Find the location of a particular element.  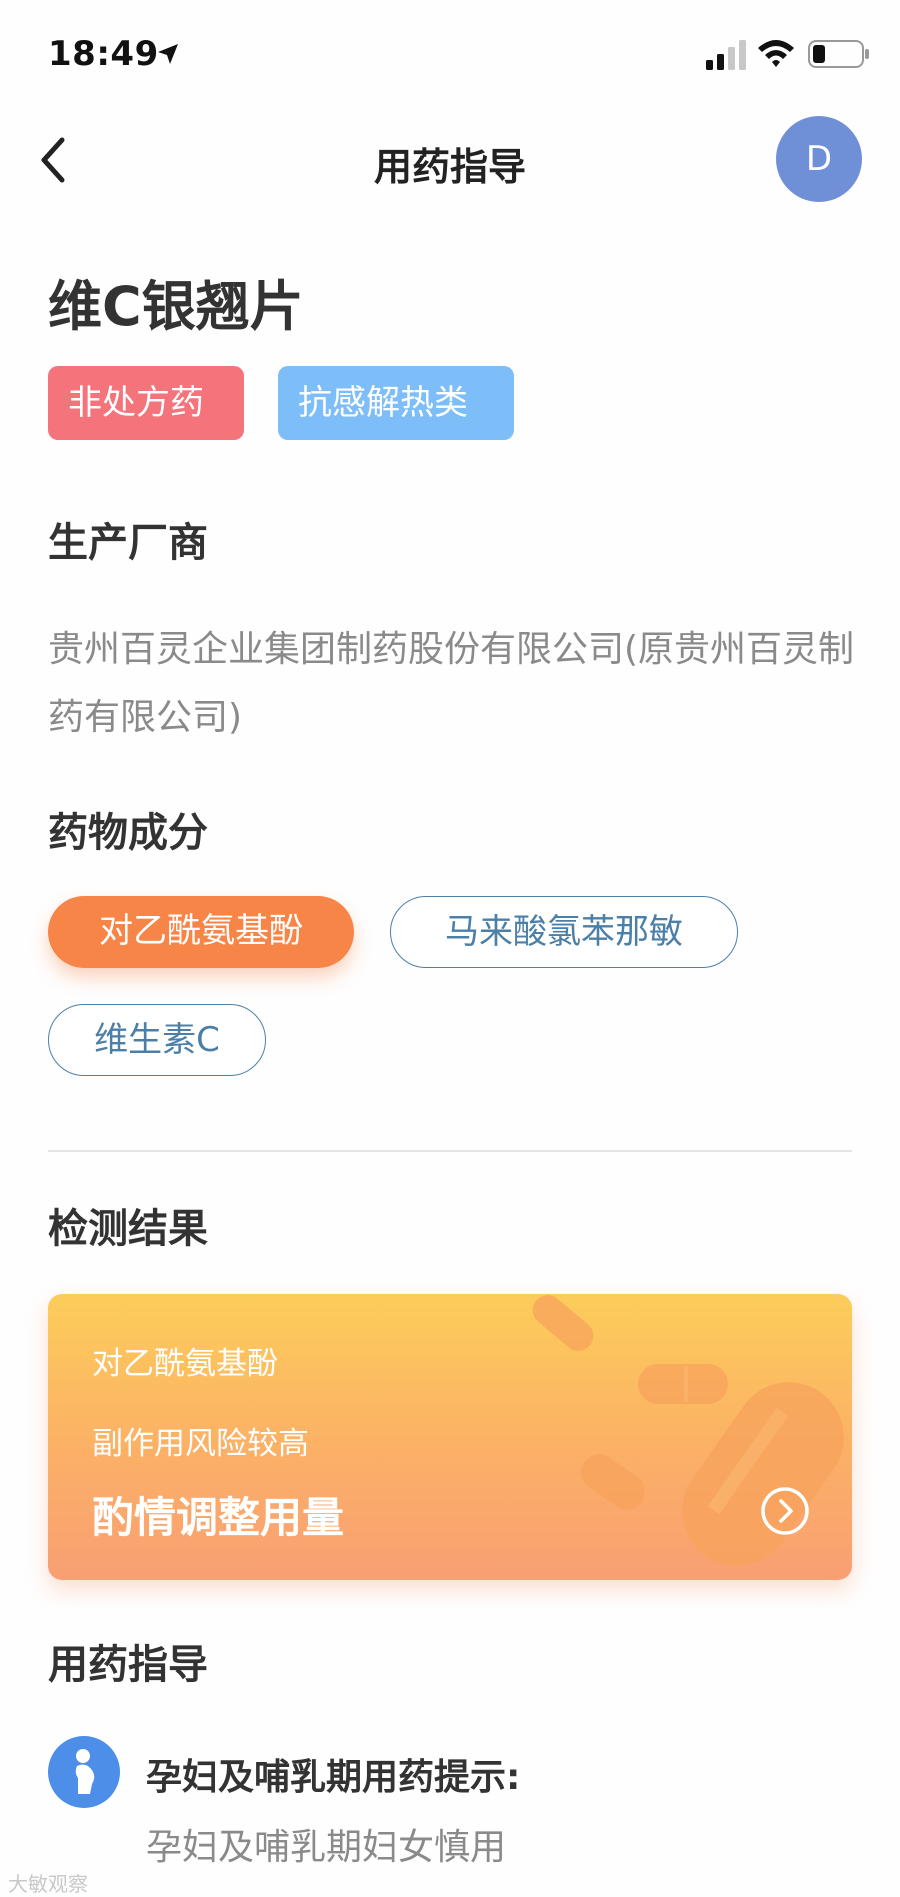

chevron-right-circle-icon is located at coordinates (785, 1511).